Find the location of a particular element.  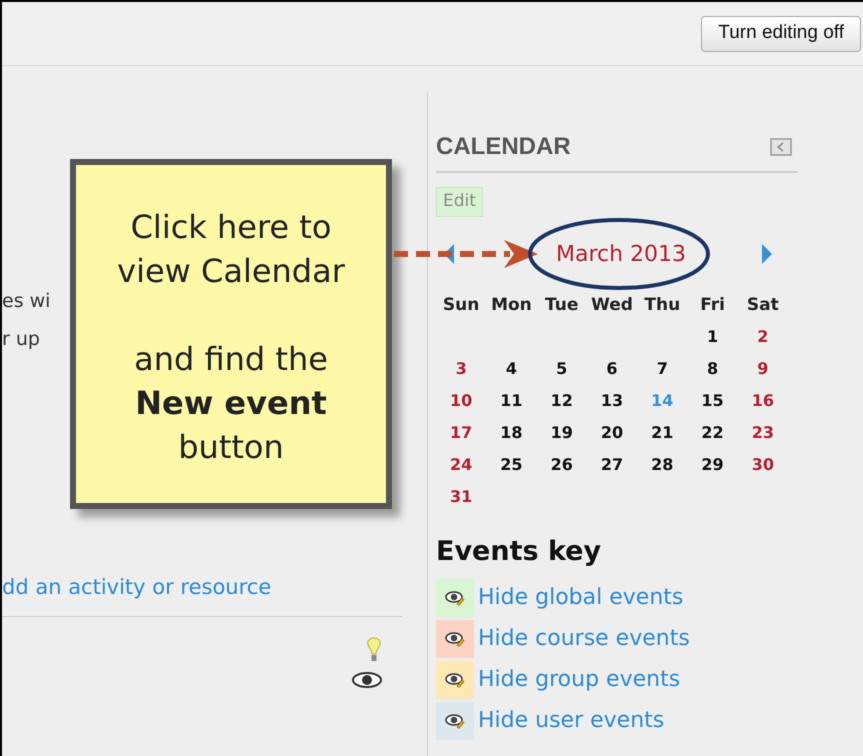

calendar-day: 23 is located at coordinates (763, 433).